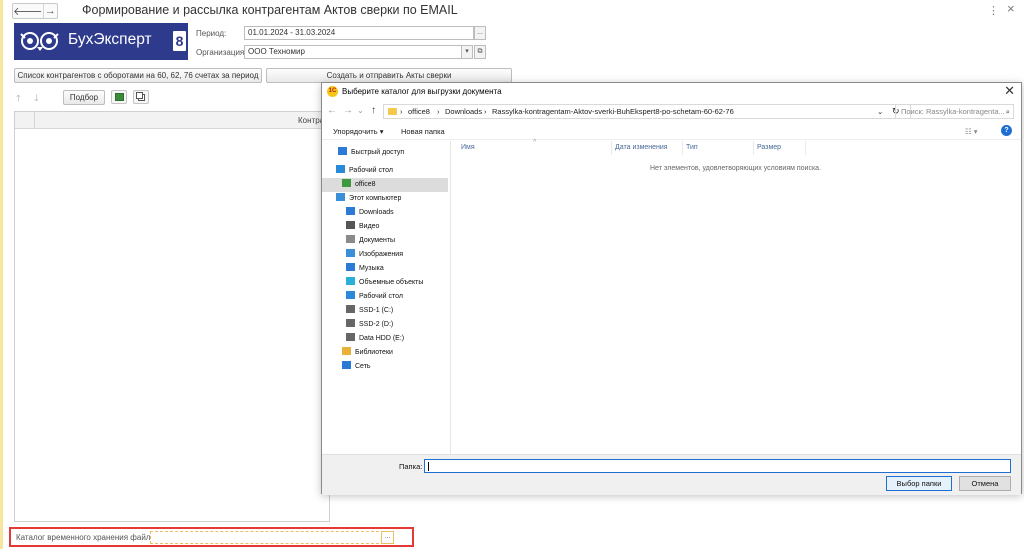 This screenshot has height=549, width=1024. What do you see at coordinates (376, 310) in the screenshot?
I see `nav-item-label: SSD-1 (C:)` at bounding box center [376, 310].